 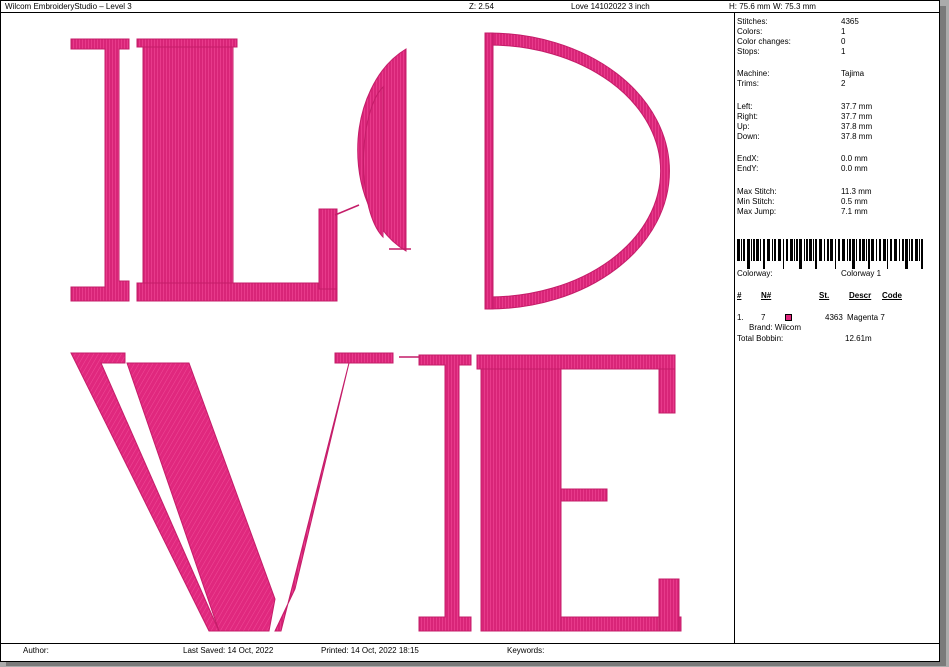 What do you see at coordinates (794, 6) in the screenshot?
I see `design-width: W: 75.3 mm` at bounding box center [794, 6].